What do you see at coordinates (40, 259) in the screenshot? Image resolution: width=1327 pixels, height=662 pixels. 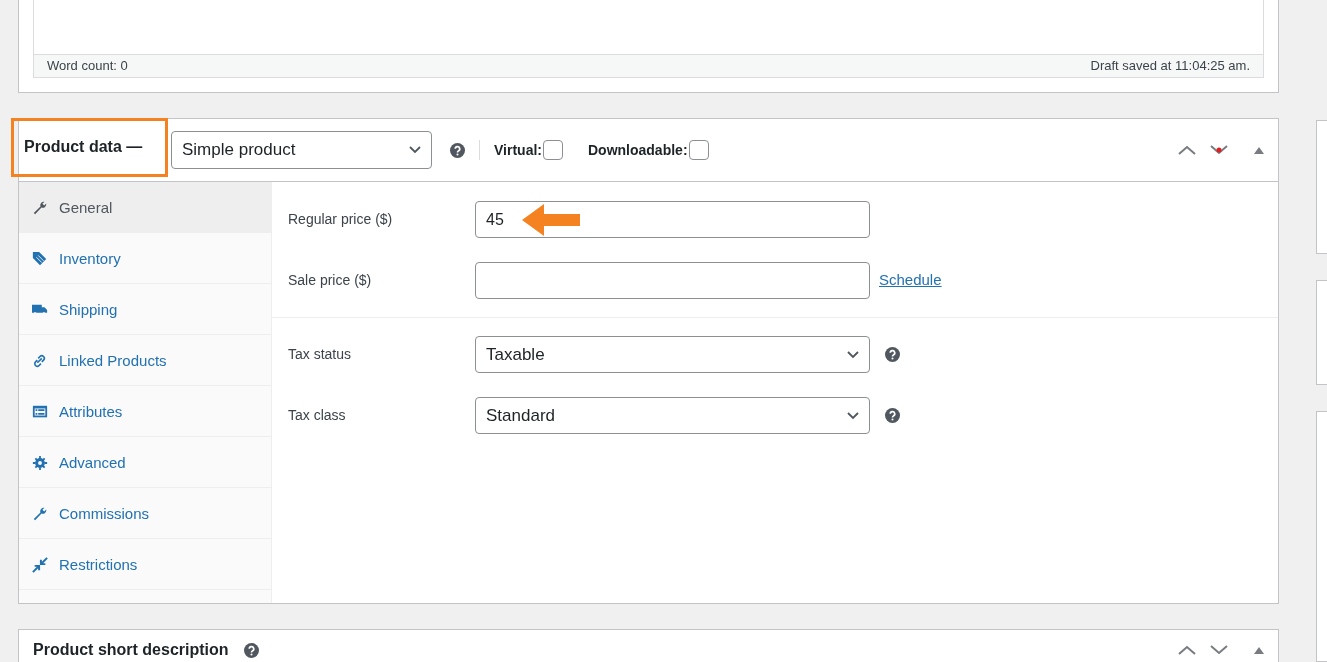 I see `tag-icon` at bounding box center [40, 259].